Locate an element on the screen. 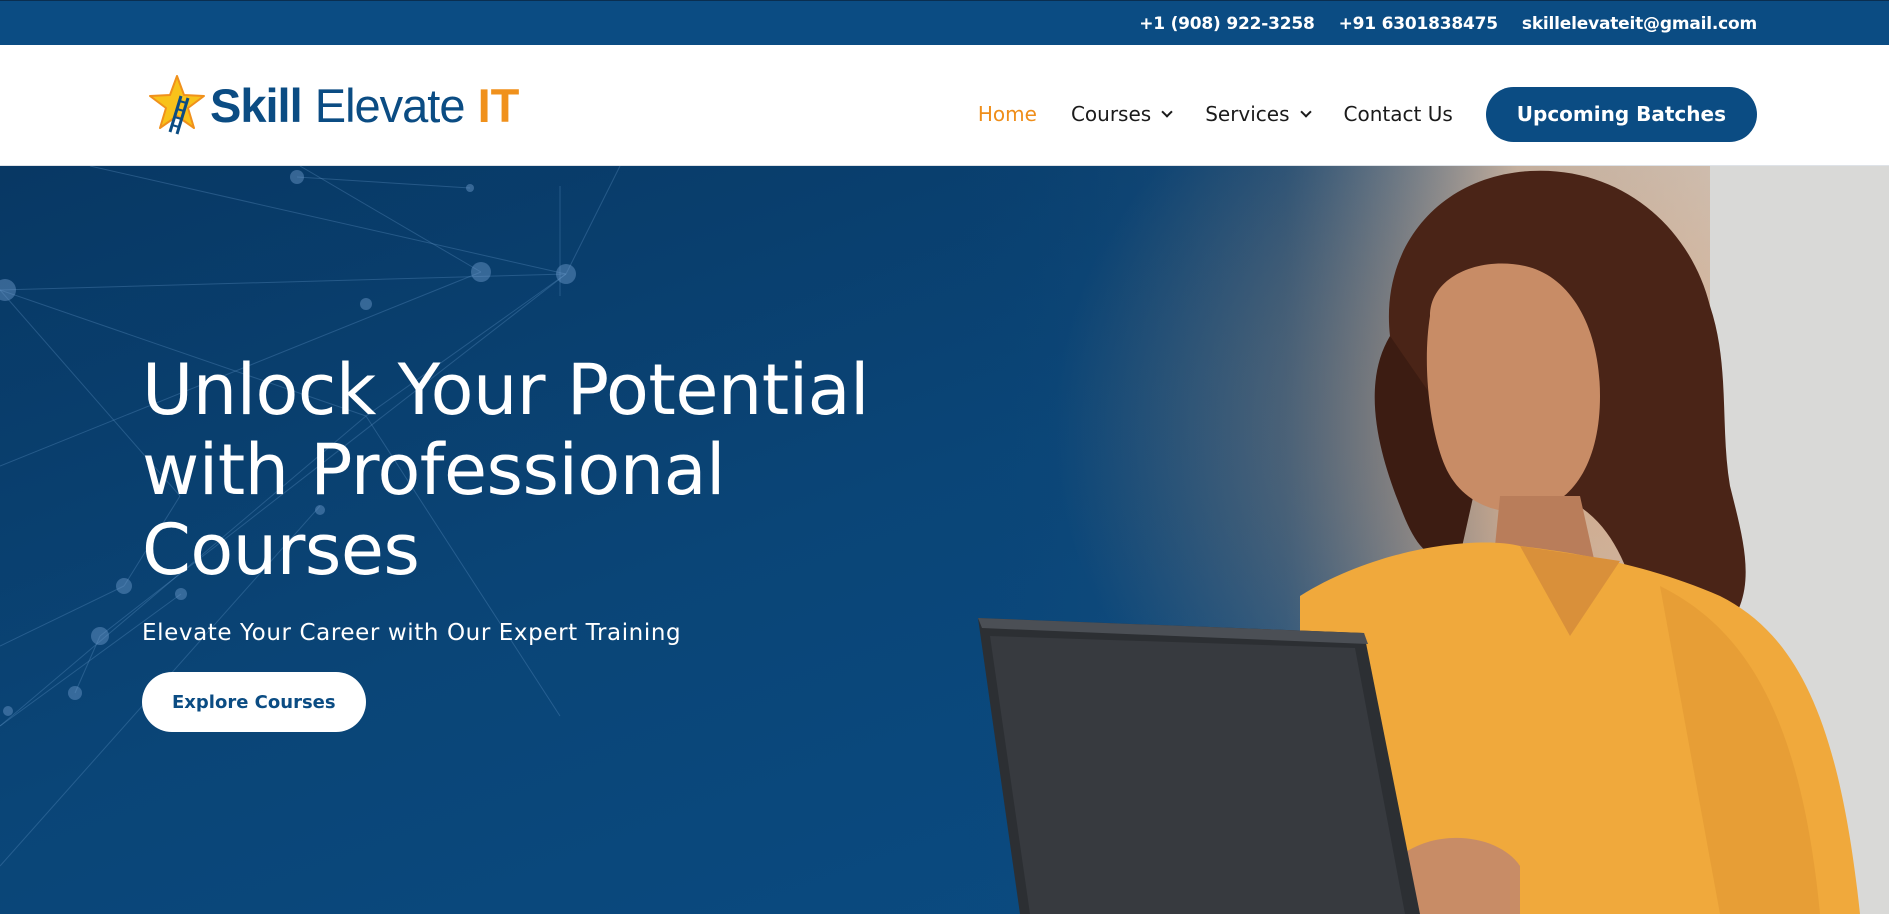 The image size is (1889, 914). hero-title-line: Unlock Your Potential is located at coordinates (506, 390).